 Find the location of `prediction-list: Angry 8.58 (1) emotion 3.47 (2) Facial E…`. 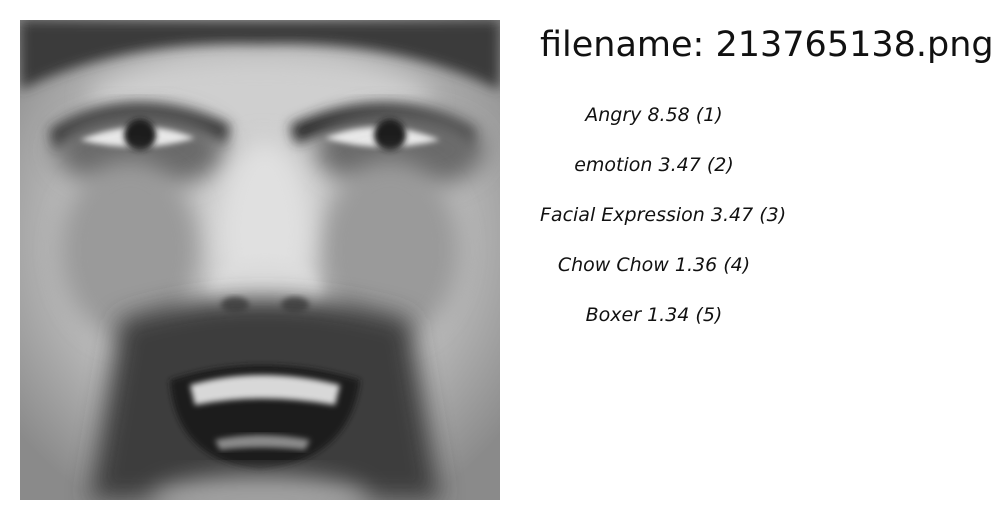

prediction-list: Angry 8.58 (1) emotion 3.47 (2) Facial E… is located at coordinates (663, 222).